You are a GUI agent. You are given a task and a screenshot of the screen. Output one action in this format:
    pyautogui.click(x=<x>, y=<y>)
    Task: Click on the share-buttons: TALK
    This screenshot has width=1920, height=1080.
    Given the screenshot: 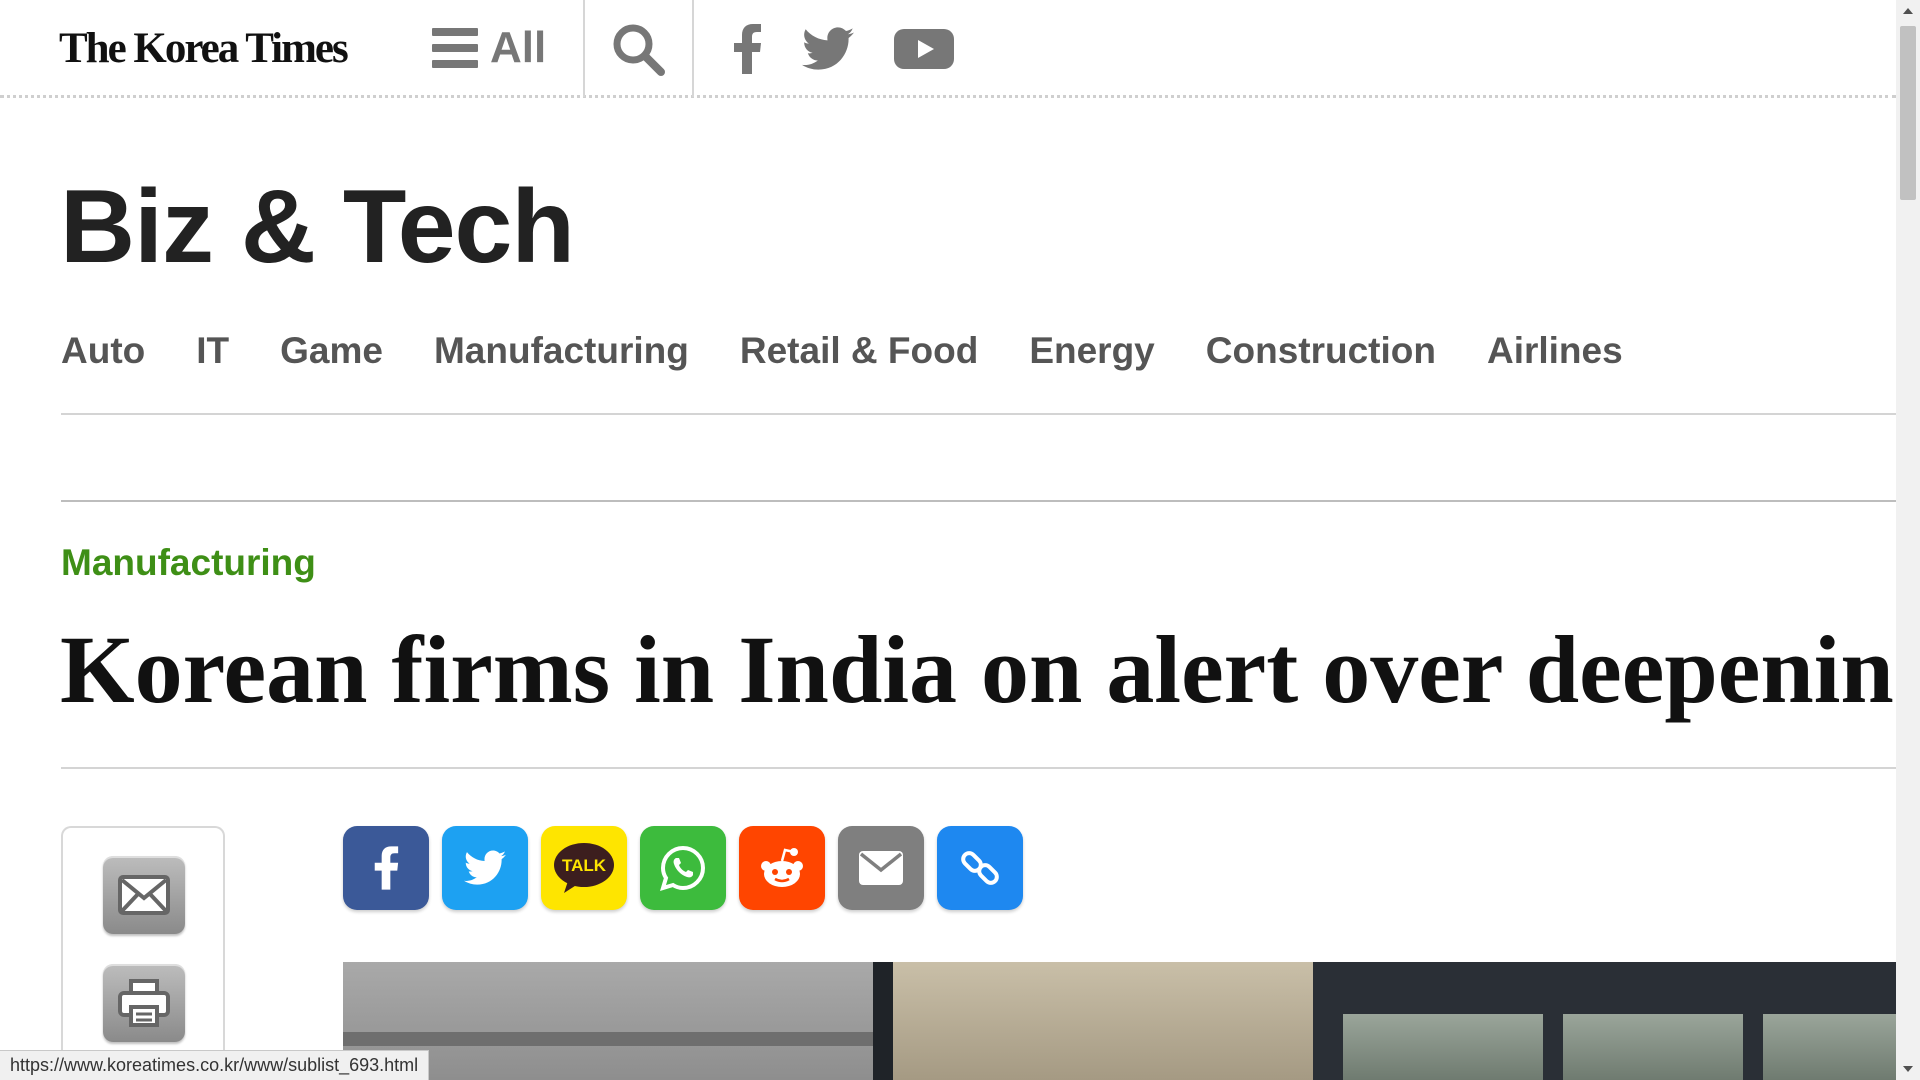 What is the action you would take?
    pyautogui.click(x=683, y=868)
    